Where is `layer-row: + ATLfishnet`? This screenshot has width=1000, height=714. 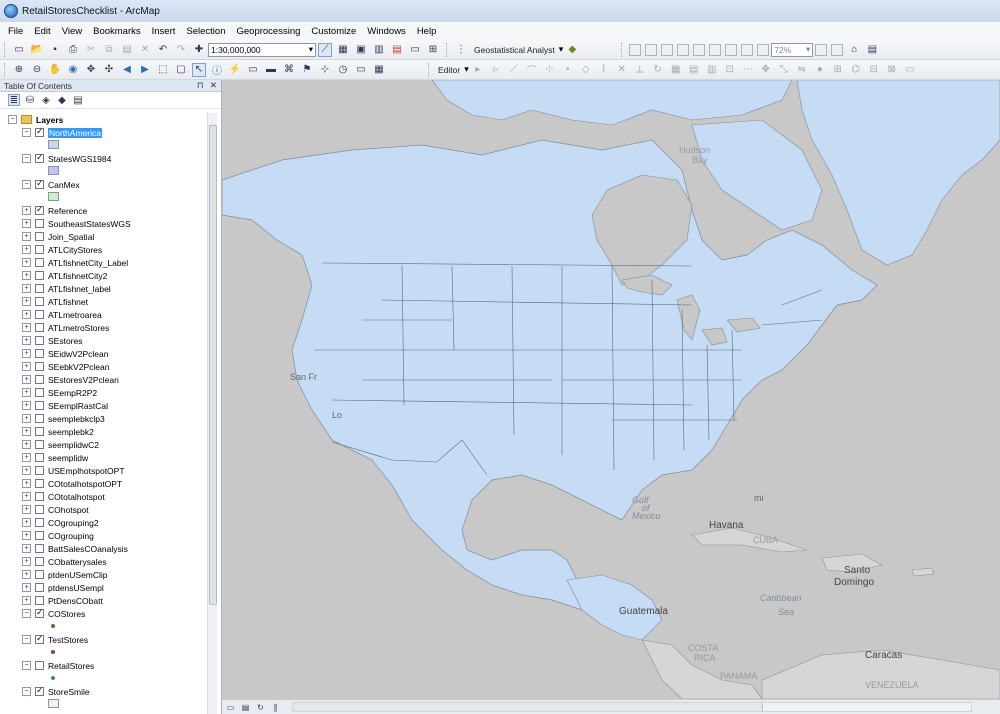
layer-row: + ATLfishnet is located at coordinates (55, 301).